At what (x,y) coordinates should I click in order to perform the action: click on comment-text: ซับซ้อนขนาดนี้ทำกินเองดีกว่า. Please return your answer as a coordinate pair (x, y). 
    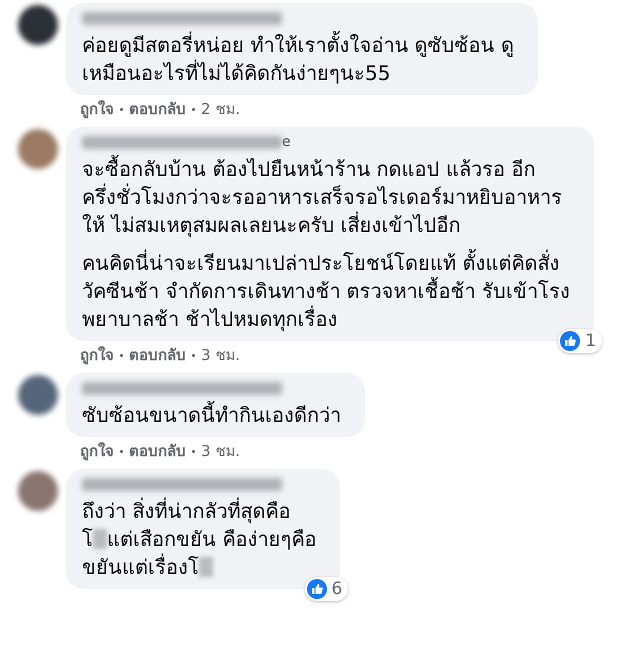
    Looking at the image, I should click on (211, 415).